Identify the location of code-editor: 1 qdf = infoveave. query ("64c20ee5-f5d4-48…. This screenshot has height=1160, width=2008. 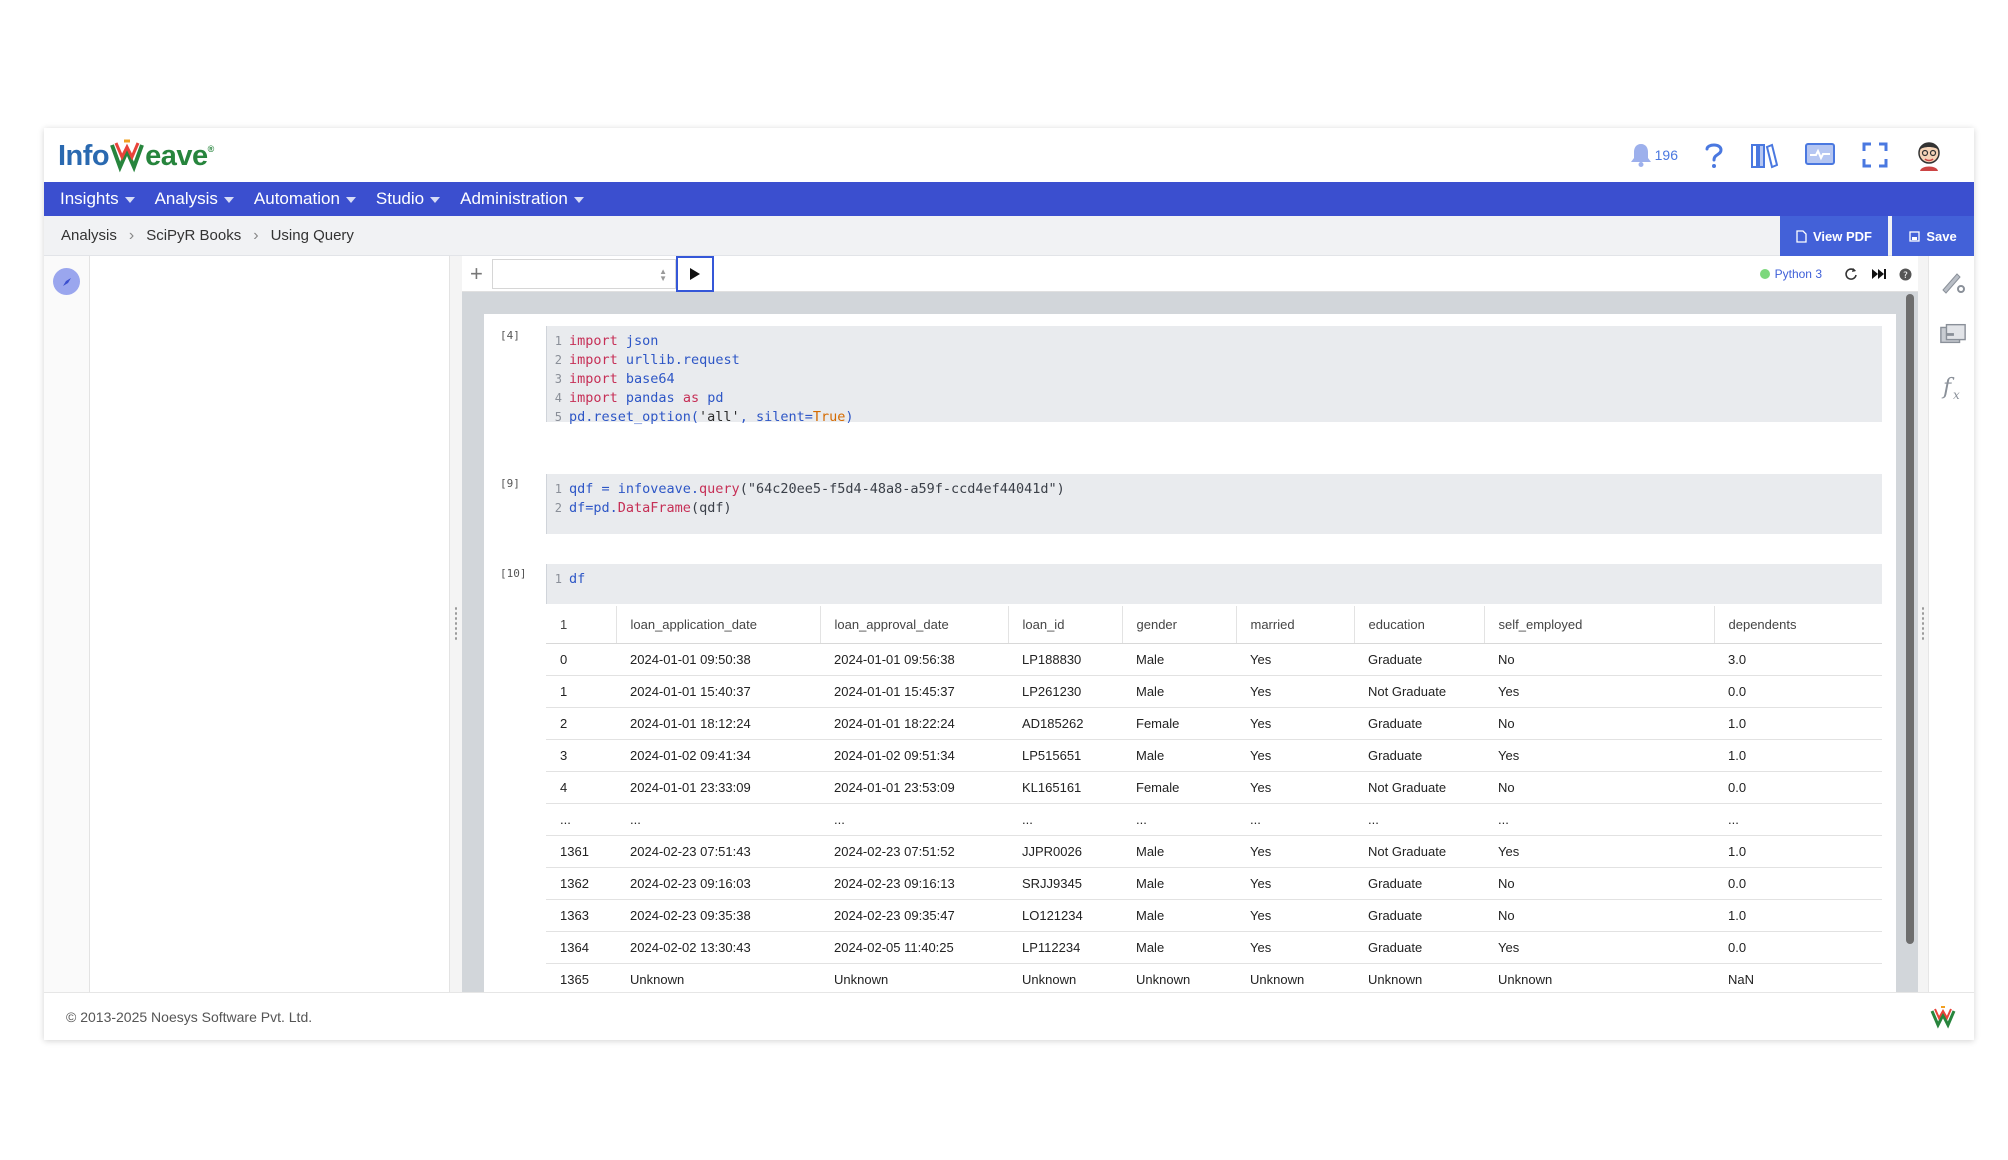
(1214, 504).